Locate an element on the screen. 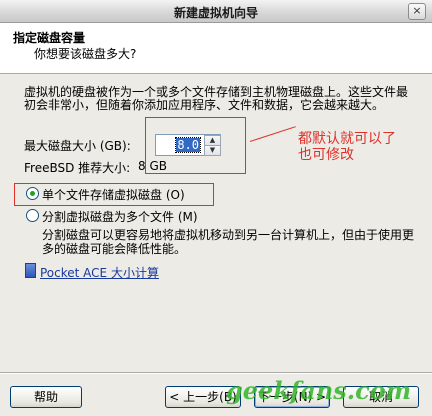  window-title: 新建虚拟机向导 is located at coordinates (215, 13).